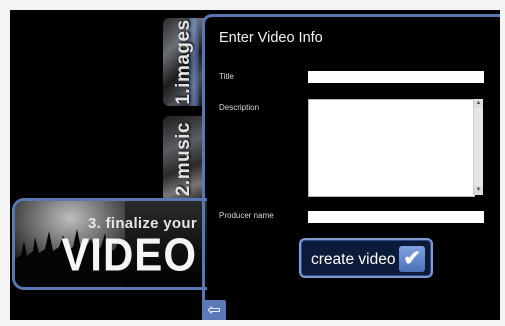 Image resolution: width=505 pixels, height=326 pixels. What do you see at coordinates (396, 217) in the screenshot?
I see `producer-input` at bounding box center [396, 217].